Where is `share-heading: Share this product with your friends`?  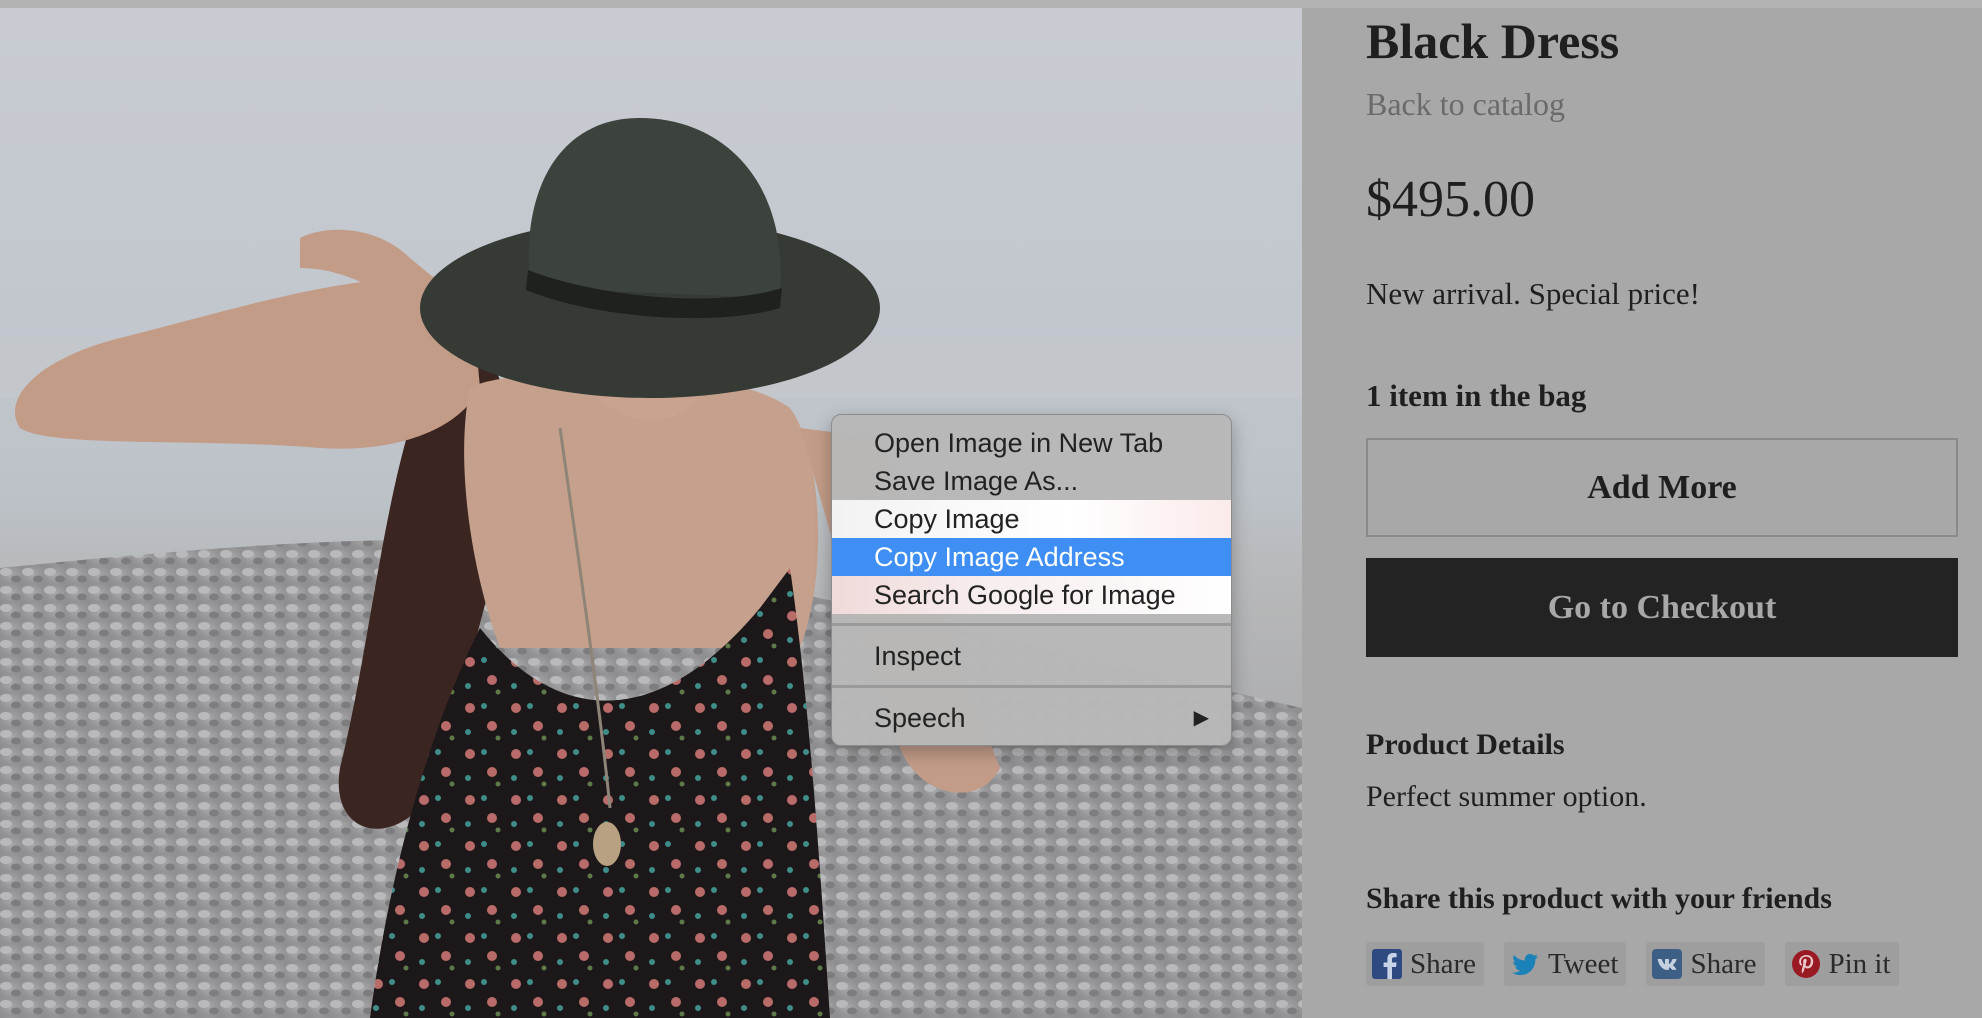 share-heading: Share this product with your friends is located at coordinates (1599, 898).